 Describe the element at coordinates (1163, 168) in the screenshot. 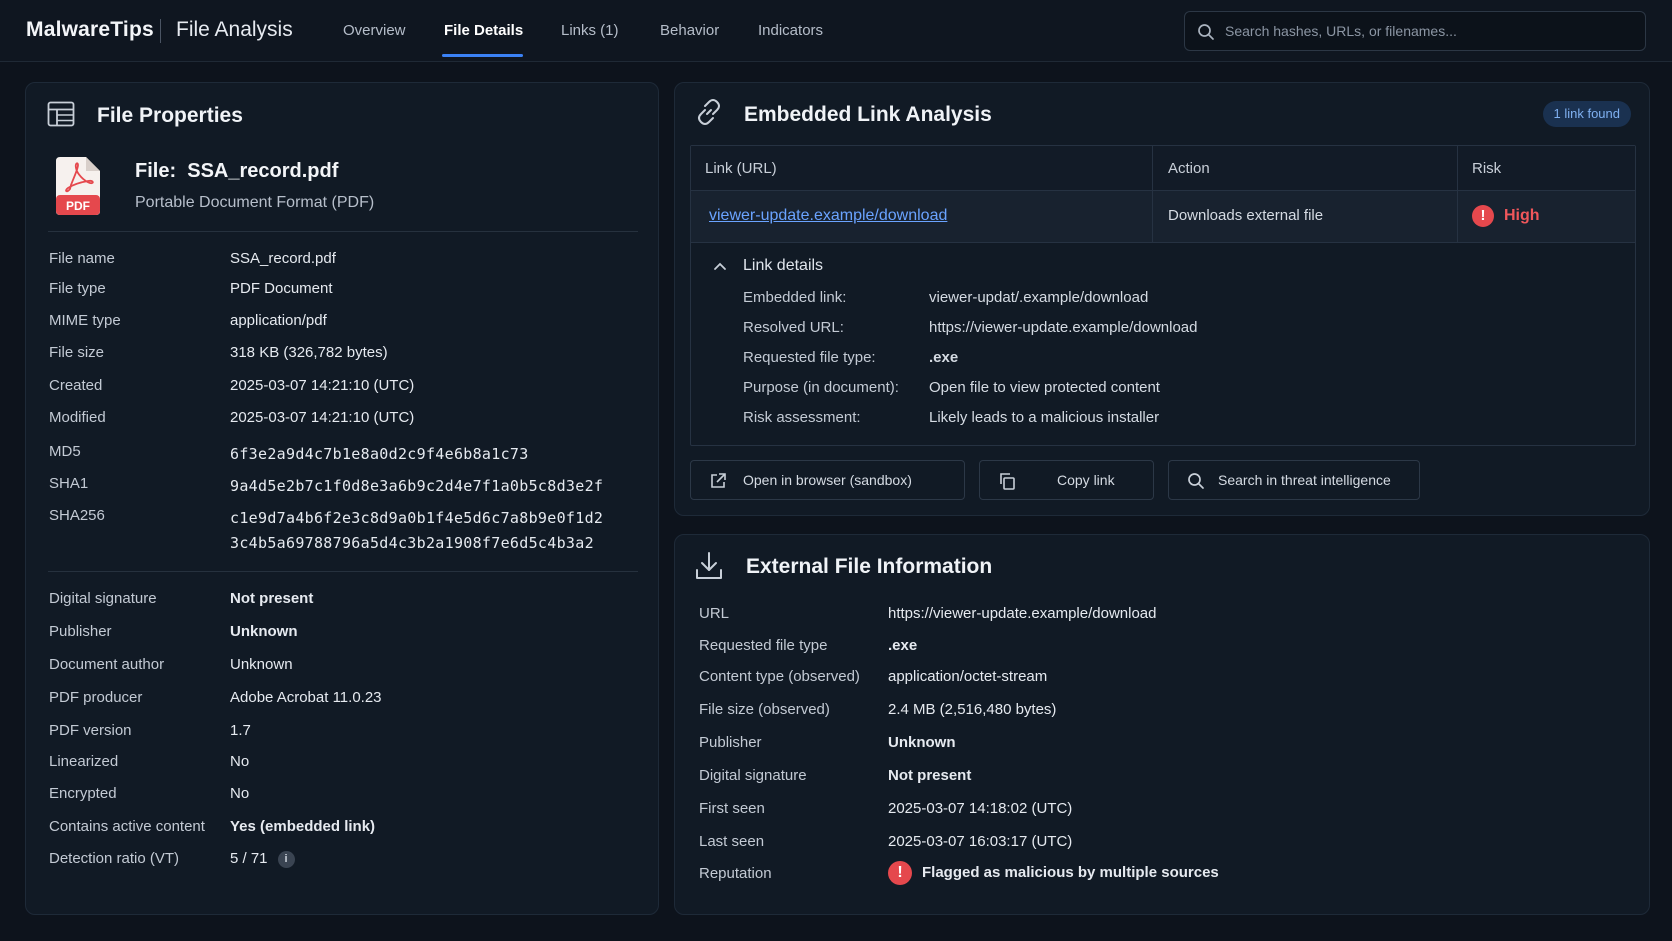

I see `link-table-header: Link (URL) Action Risk` at that location.